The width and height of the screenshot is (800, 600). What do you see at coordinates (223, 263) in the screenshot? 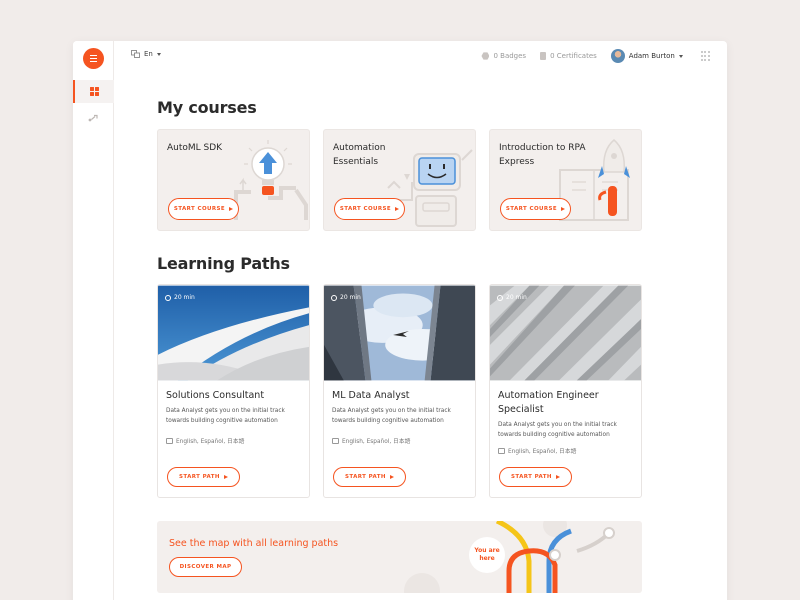
I see `learning-paths-heading: Learning Paths` at bounding box center [223, 263].